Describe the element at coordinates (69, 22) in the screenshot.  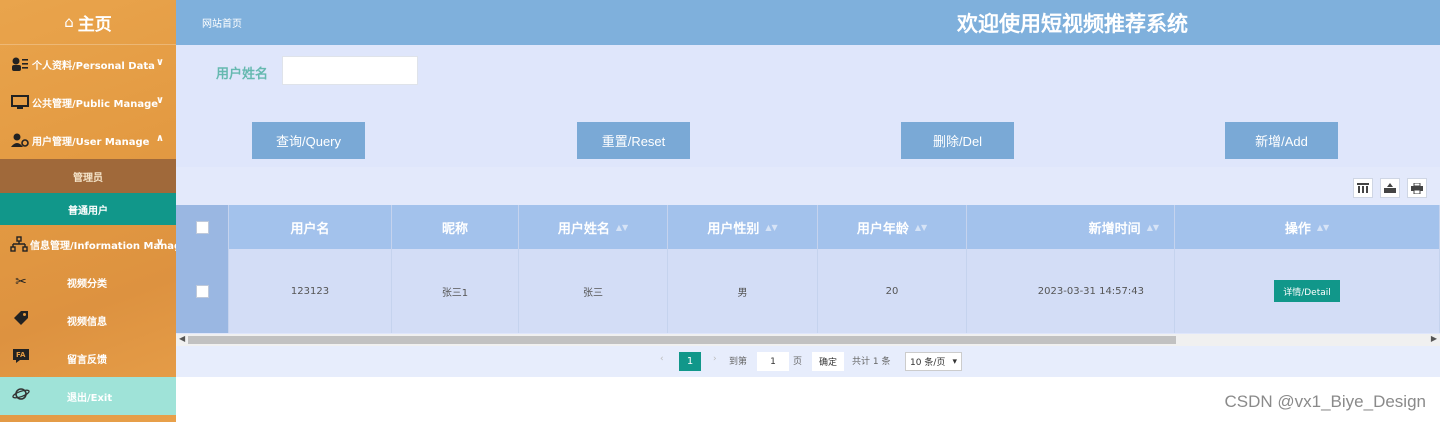
I see `home-icon: ⌂` at that location.